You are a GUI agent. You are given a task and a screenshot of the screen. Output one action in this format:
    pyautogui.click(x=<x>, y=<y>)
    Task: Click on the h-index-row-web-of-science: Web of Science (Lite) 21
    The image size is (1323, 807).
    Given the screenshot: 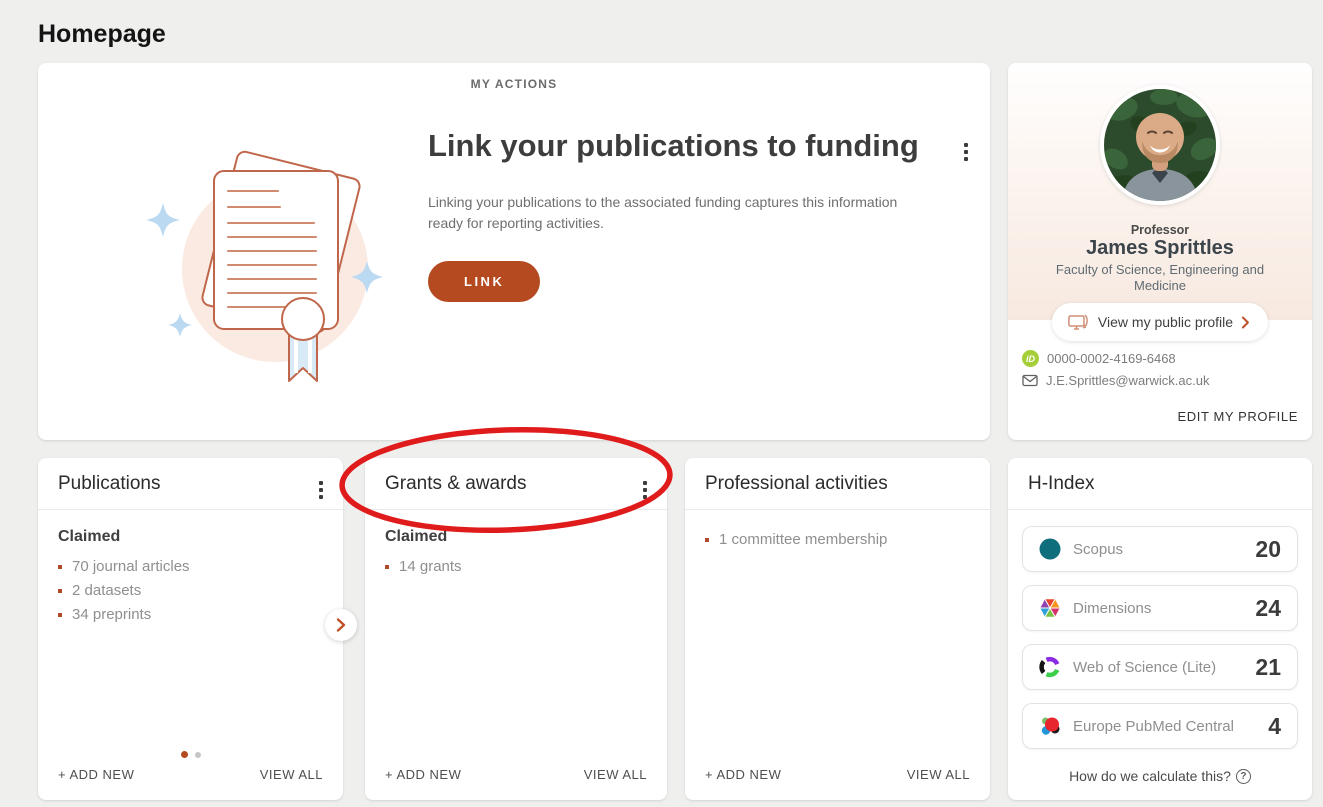 What is the action you would take?
    pyautogui.click(x=1160, y=667)
    